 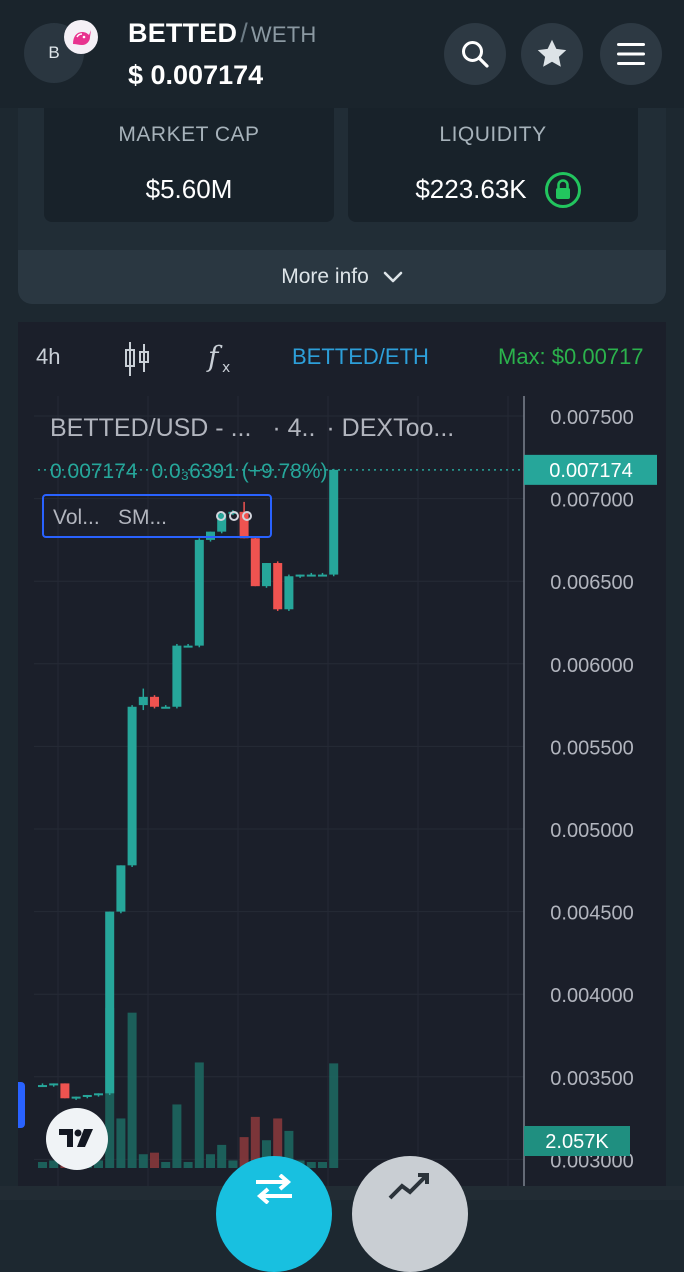 What do you see at coordinates (571, 356) in the screenshot?
I see `max-price-label: Max: $0.00717` at bounding box center [571, 356].